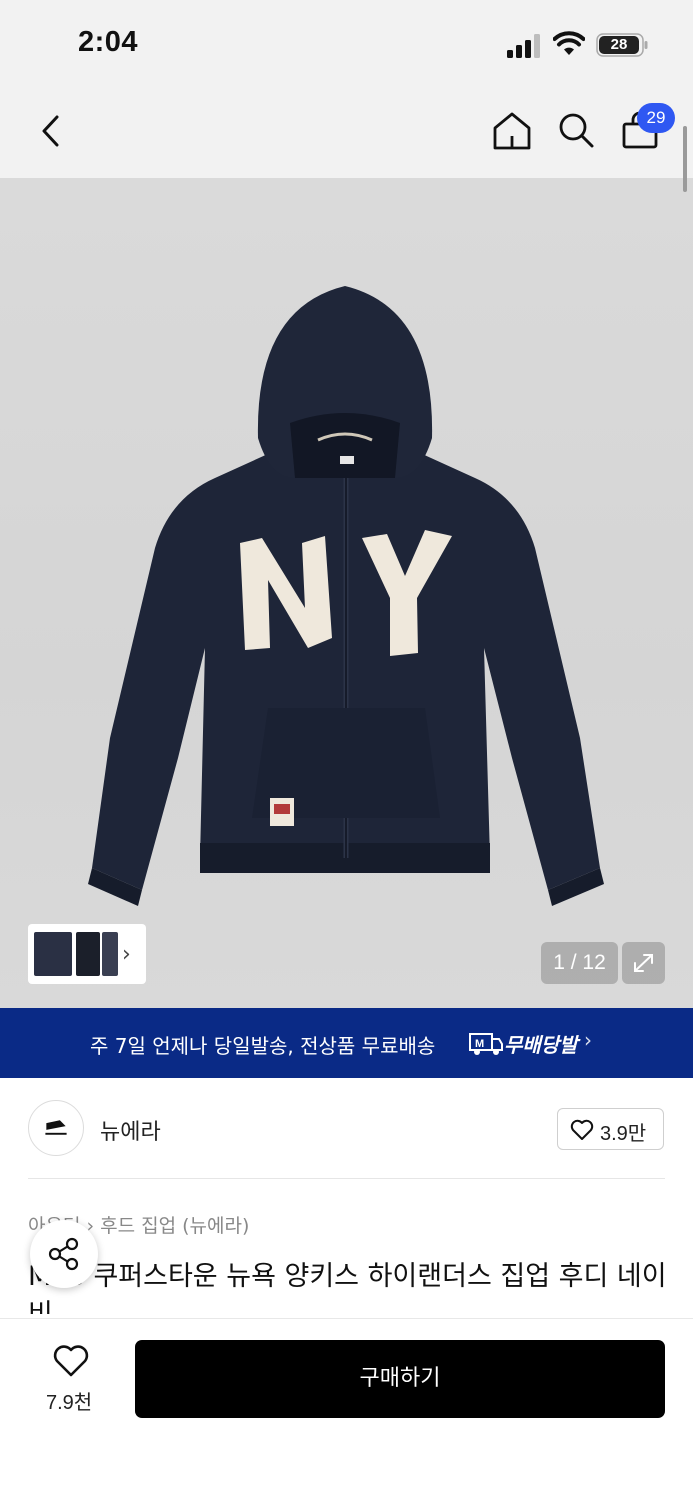  What do you see at coordinates (569, 43) in the screenshot?
I see `wifi-icon` at bounding box center [569, 43].